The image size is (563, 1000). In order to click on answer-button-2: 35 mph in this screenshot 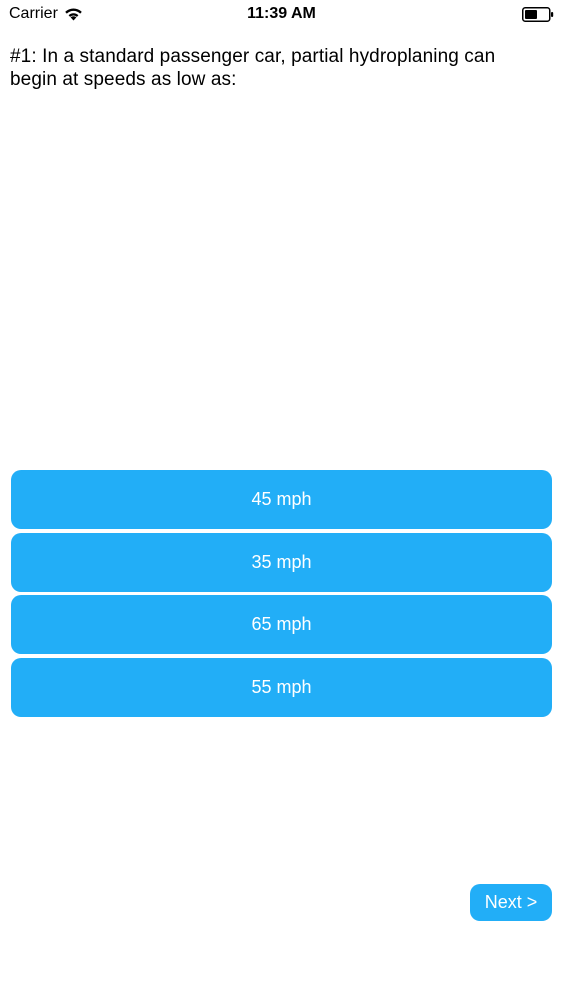, I will do `click(281, 562)`.